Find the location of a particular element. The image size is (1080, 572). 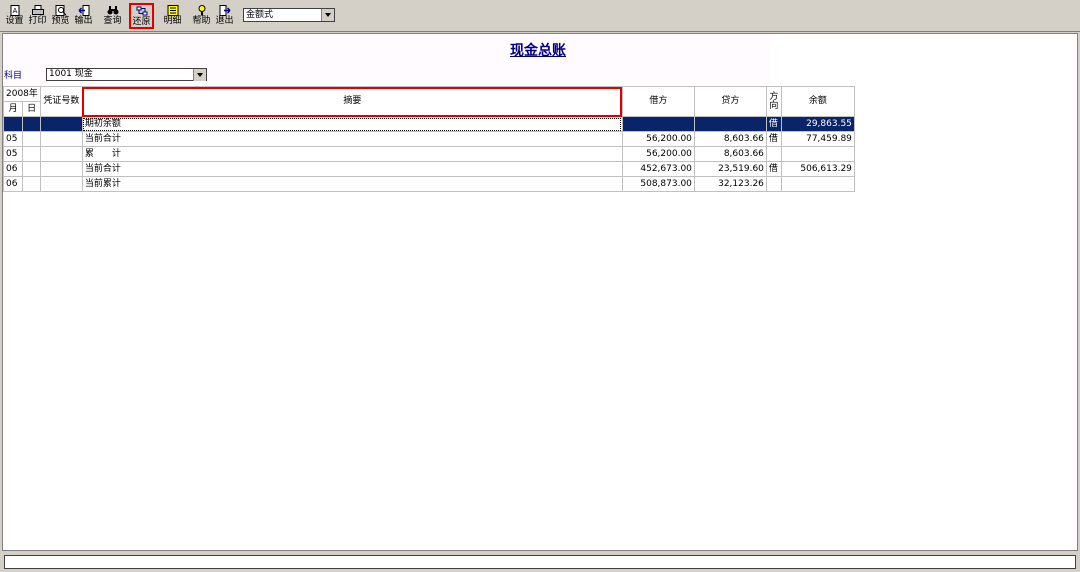

balance-cell: 506,613.29 is located at coordinates (817, 169).